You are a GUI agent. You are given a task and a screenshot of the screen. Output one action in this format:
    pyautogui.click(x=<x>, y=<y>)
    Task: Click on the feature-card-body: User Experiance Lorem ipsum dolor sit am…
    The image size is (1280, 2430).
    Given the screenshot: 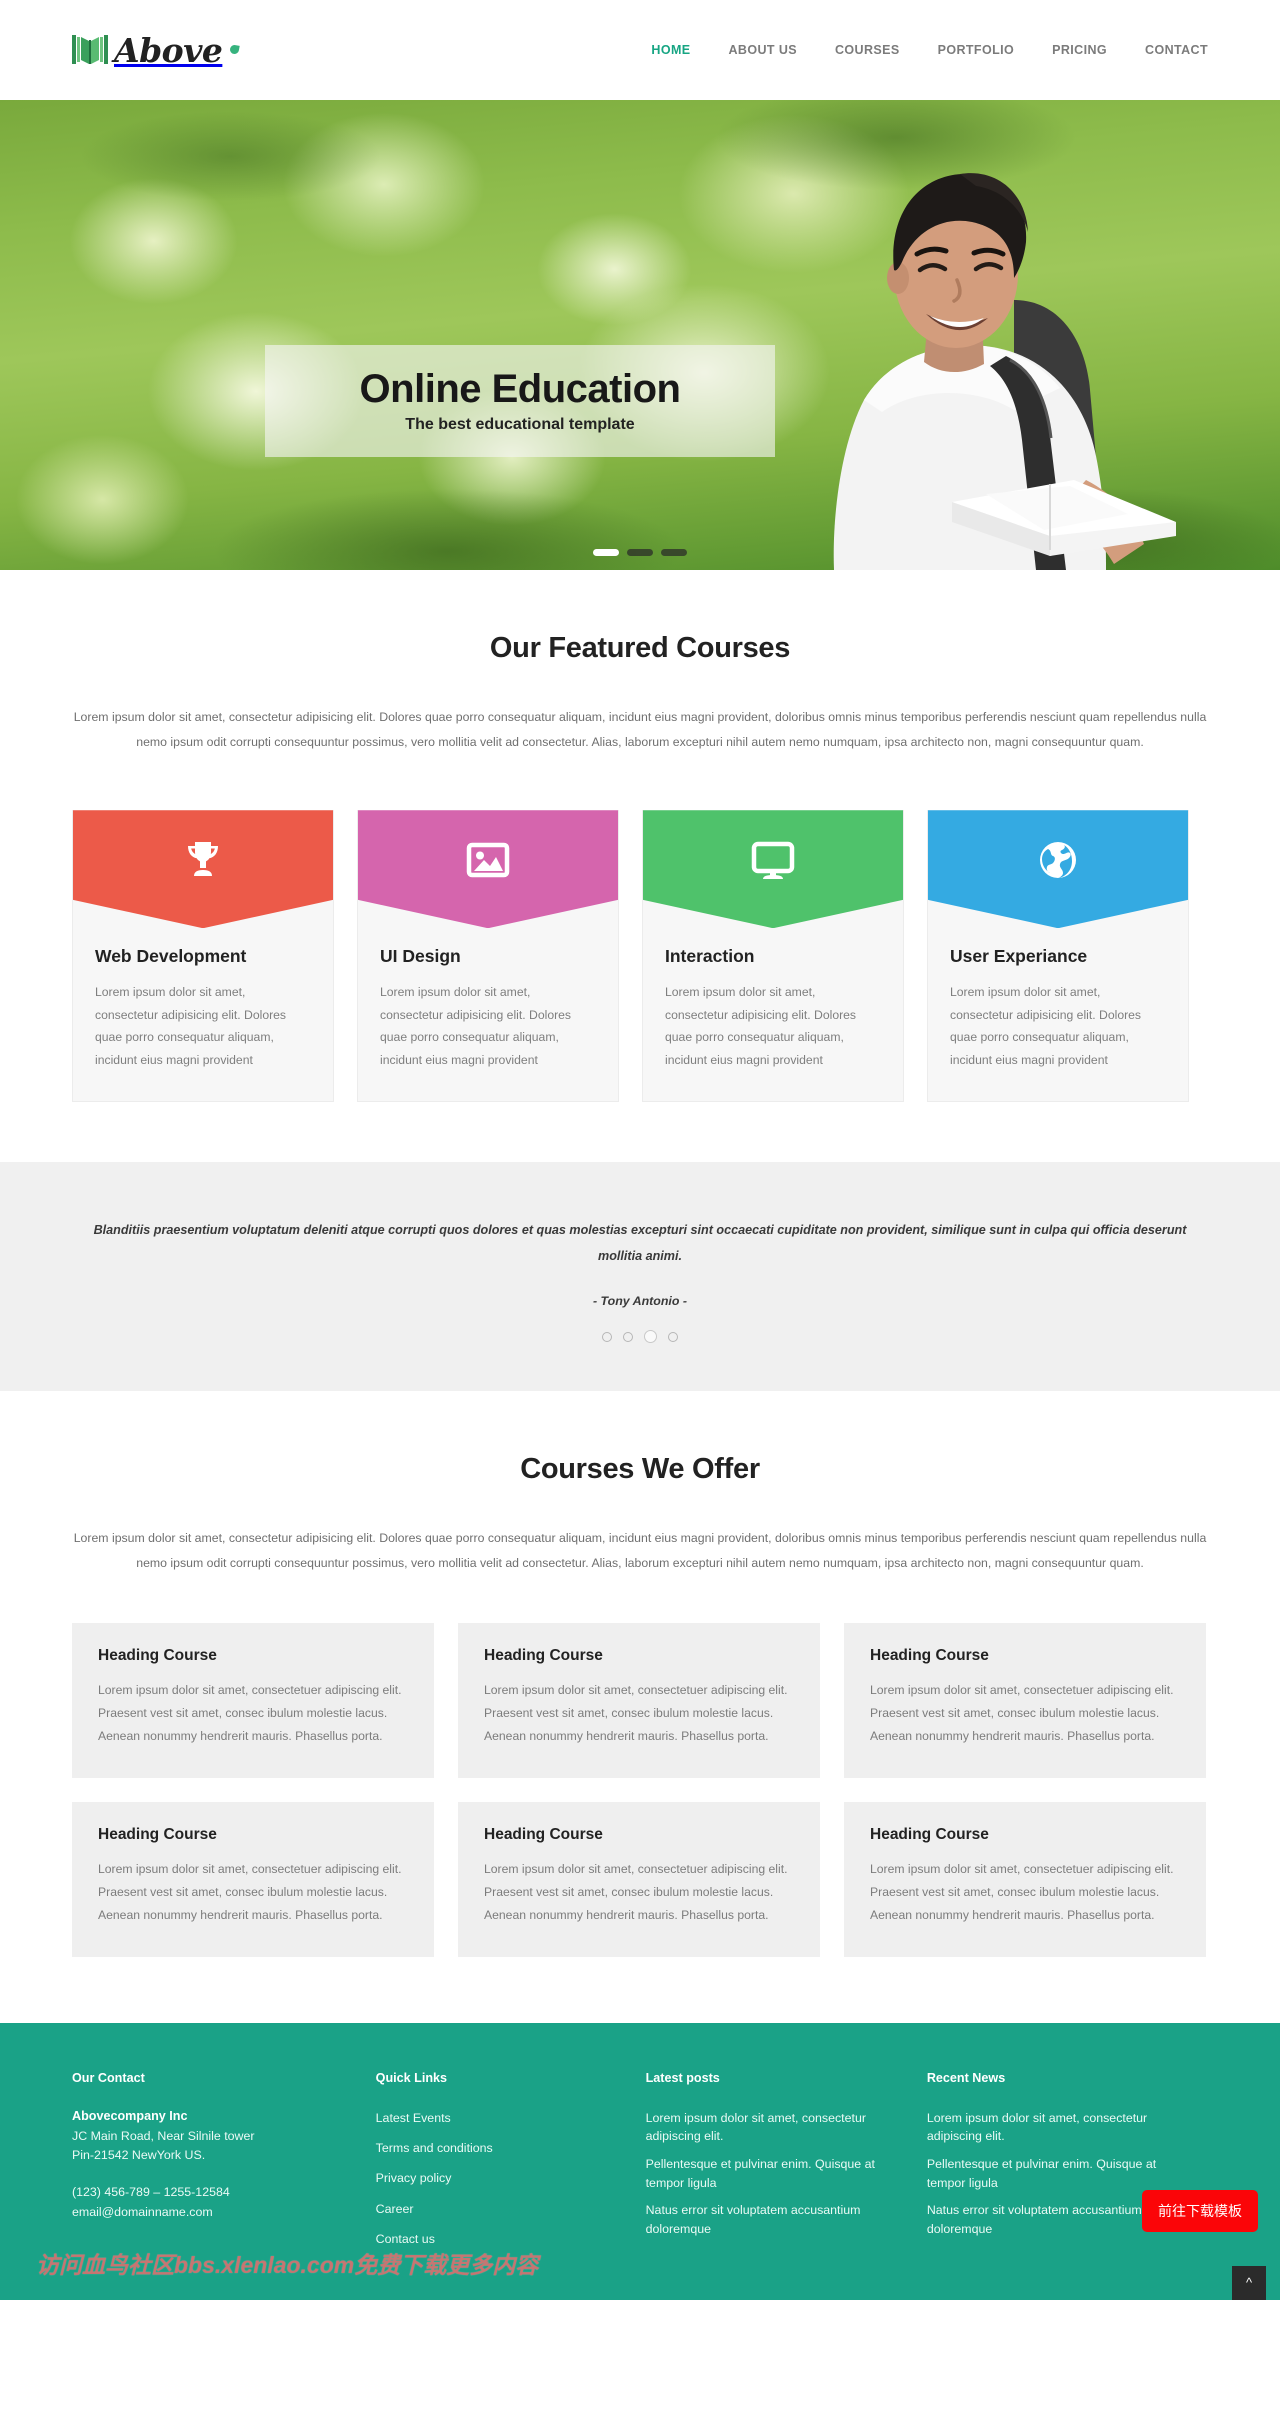 What is the action you would take?
    pyautogui.click(x=1058, y=1014)
    